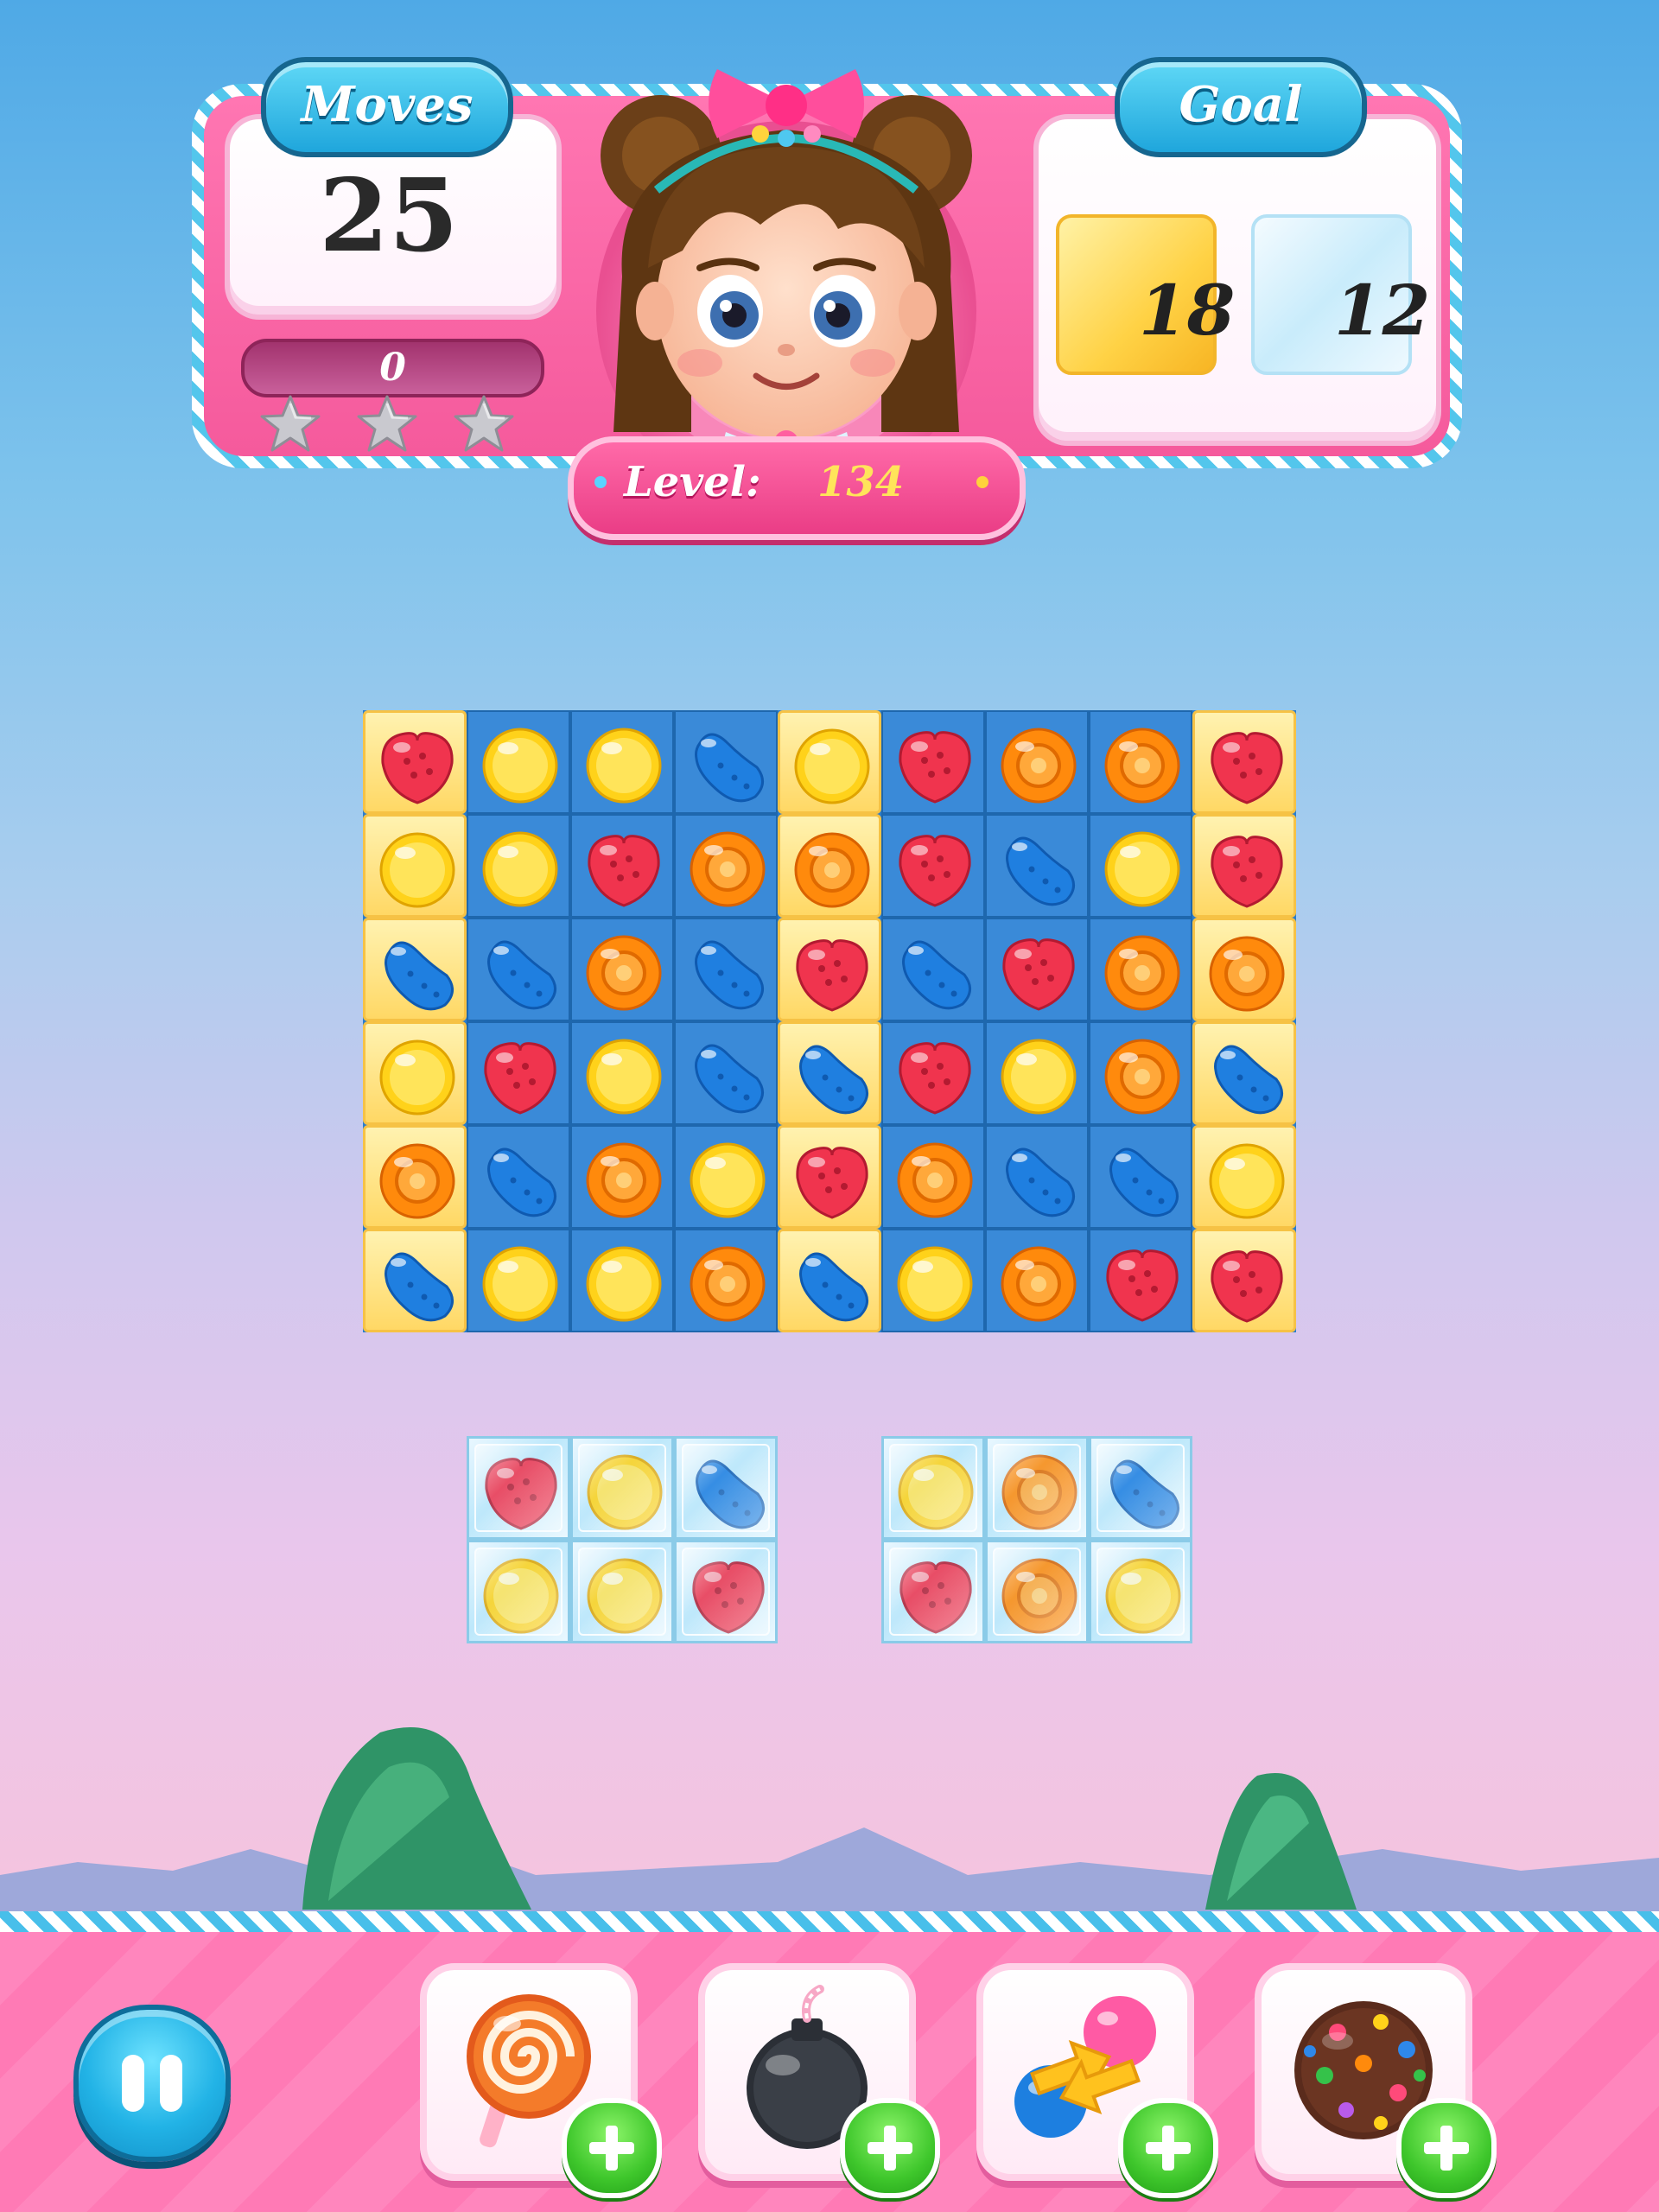 The width and height of the screenshot is (1659, 2212). Describe the element at coordinates (1376, 2080) in the screenshot. I see `booster-color-bomb-button` at that location.